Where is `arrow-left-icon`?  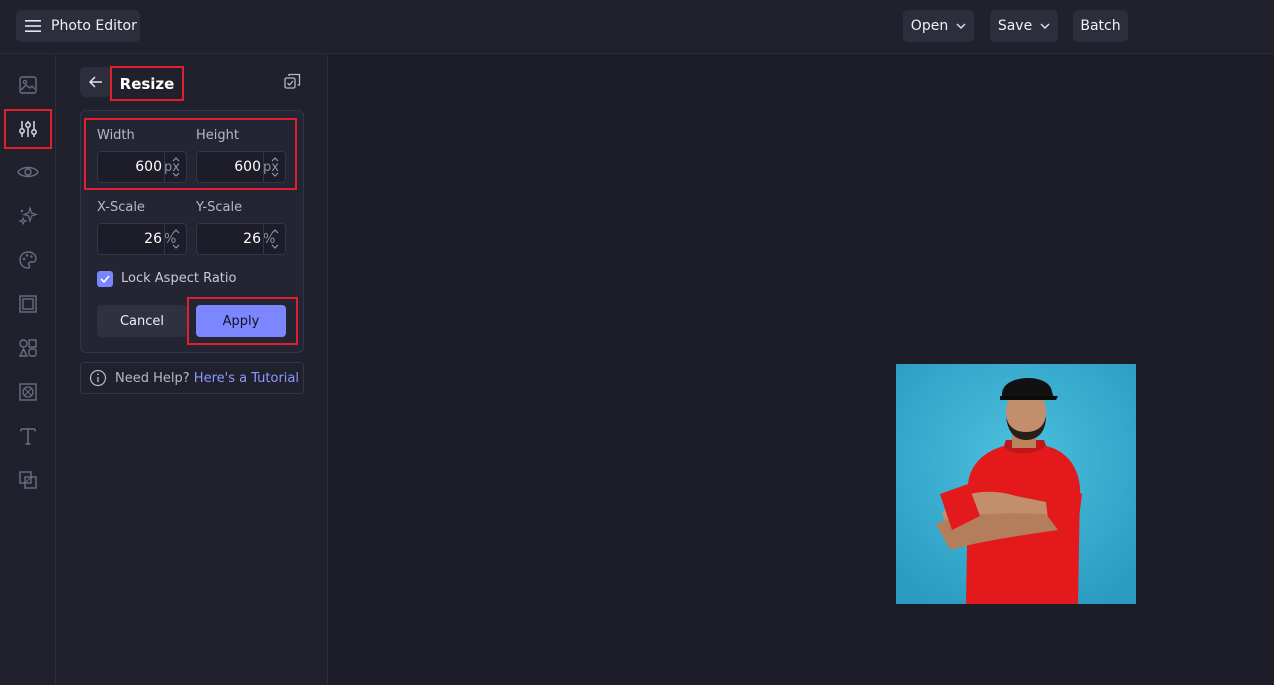 arrow-left-icon is located at coordinates (95, 82).